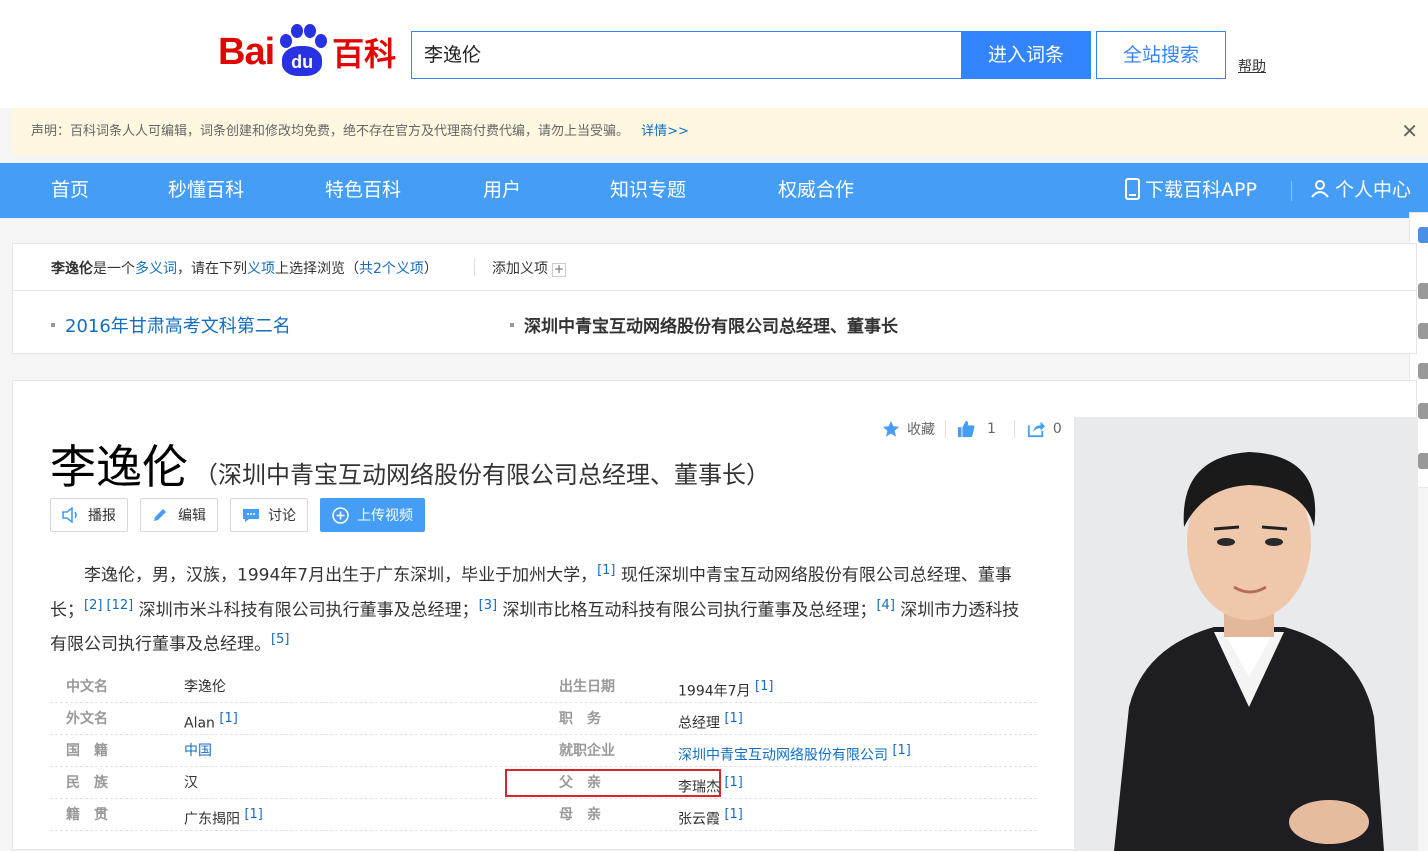 Image resolution: width=1428 pixels, height=851 pixels. What do you see at coordinates (816, 190) in the screenshot?
I see `nav-item-cooperation: 权威合作` at bounding box center [816, 190].